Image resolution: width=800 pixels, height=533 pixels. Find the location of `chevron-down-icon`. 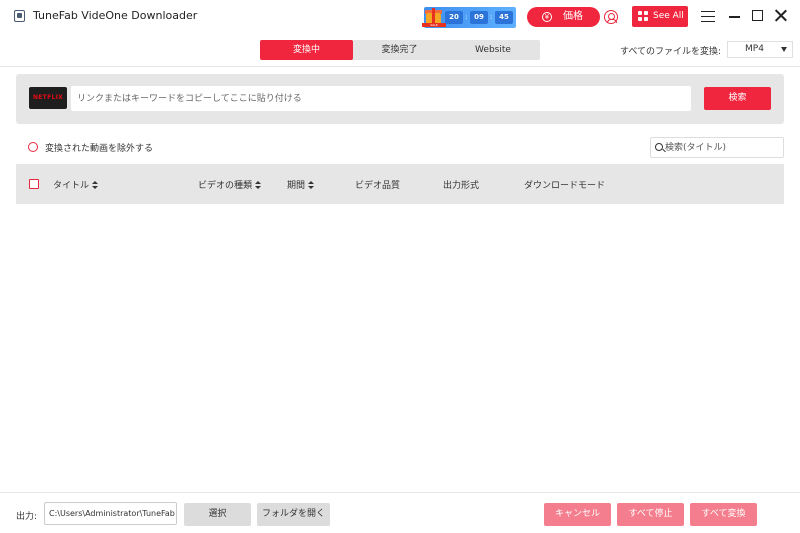

chevron-down-icon is located at coordinates (784, 49).